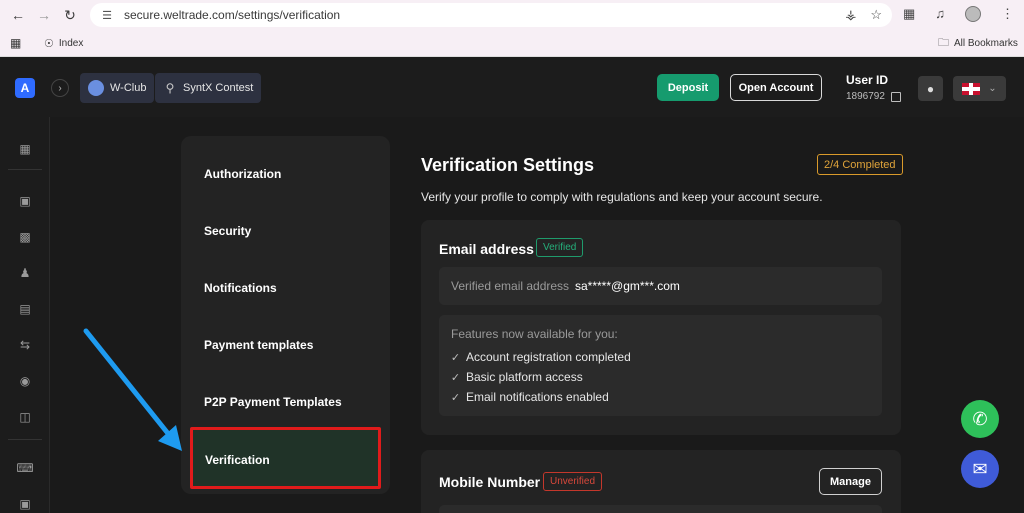 The height and width of the screenshot is (513, 1024). What do you see at coordinates (258, 345) in the screenshot?
I see `nav-item-payment-templates: Payment templates` at bounding box center [258, 345].